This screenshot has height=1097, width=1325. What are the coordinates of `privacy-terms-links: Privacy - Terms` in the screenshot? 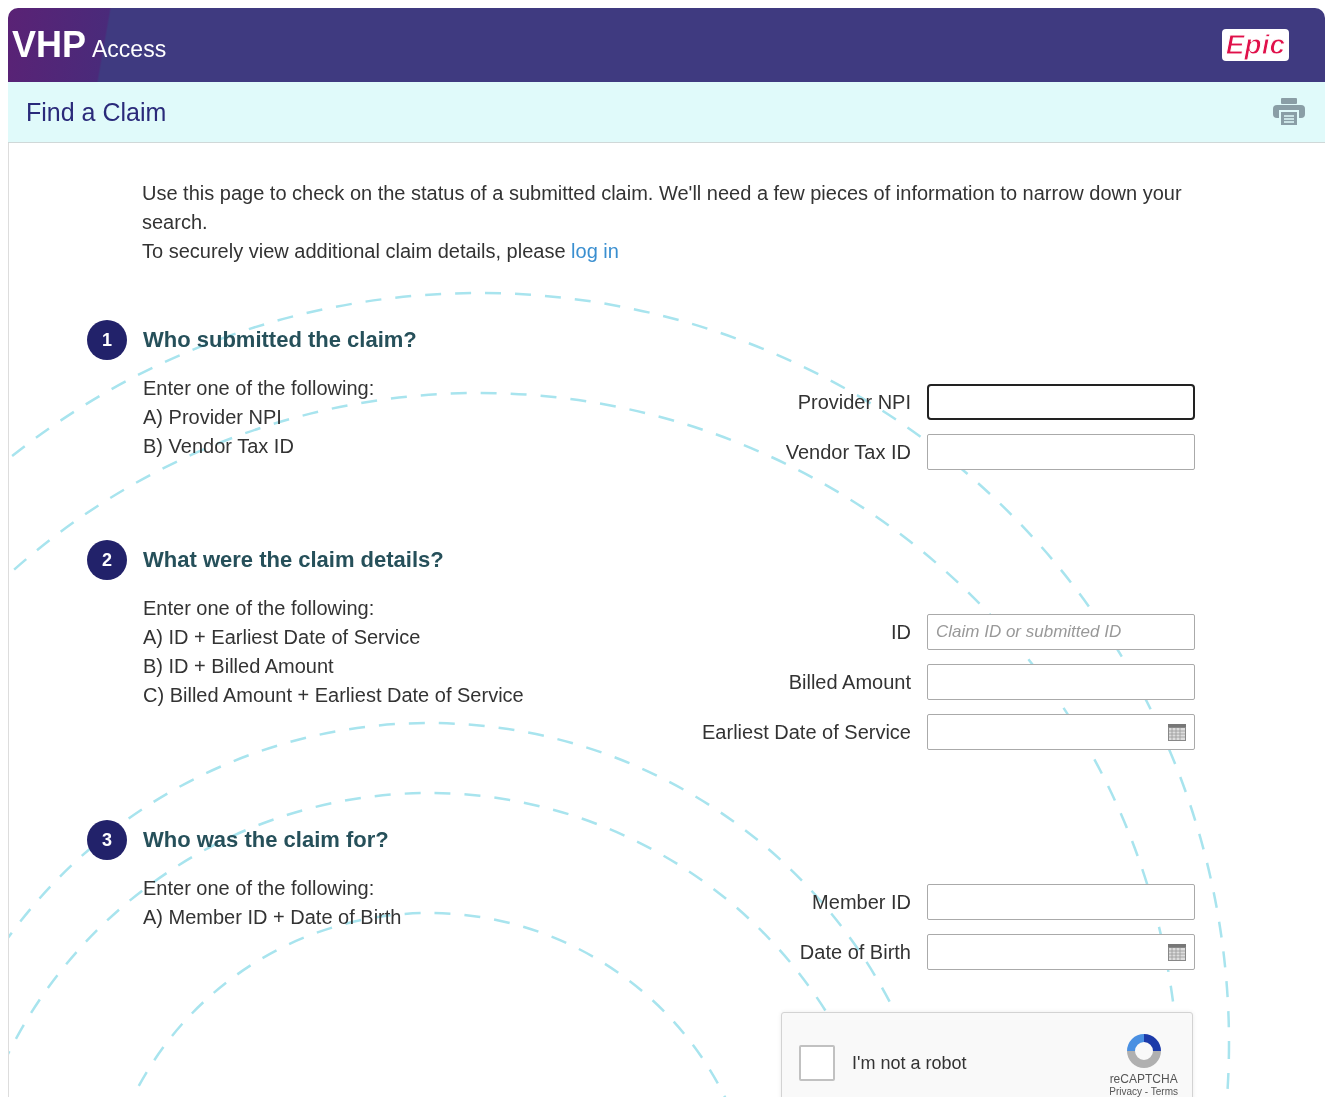 It's located at (1143, 1091).